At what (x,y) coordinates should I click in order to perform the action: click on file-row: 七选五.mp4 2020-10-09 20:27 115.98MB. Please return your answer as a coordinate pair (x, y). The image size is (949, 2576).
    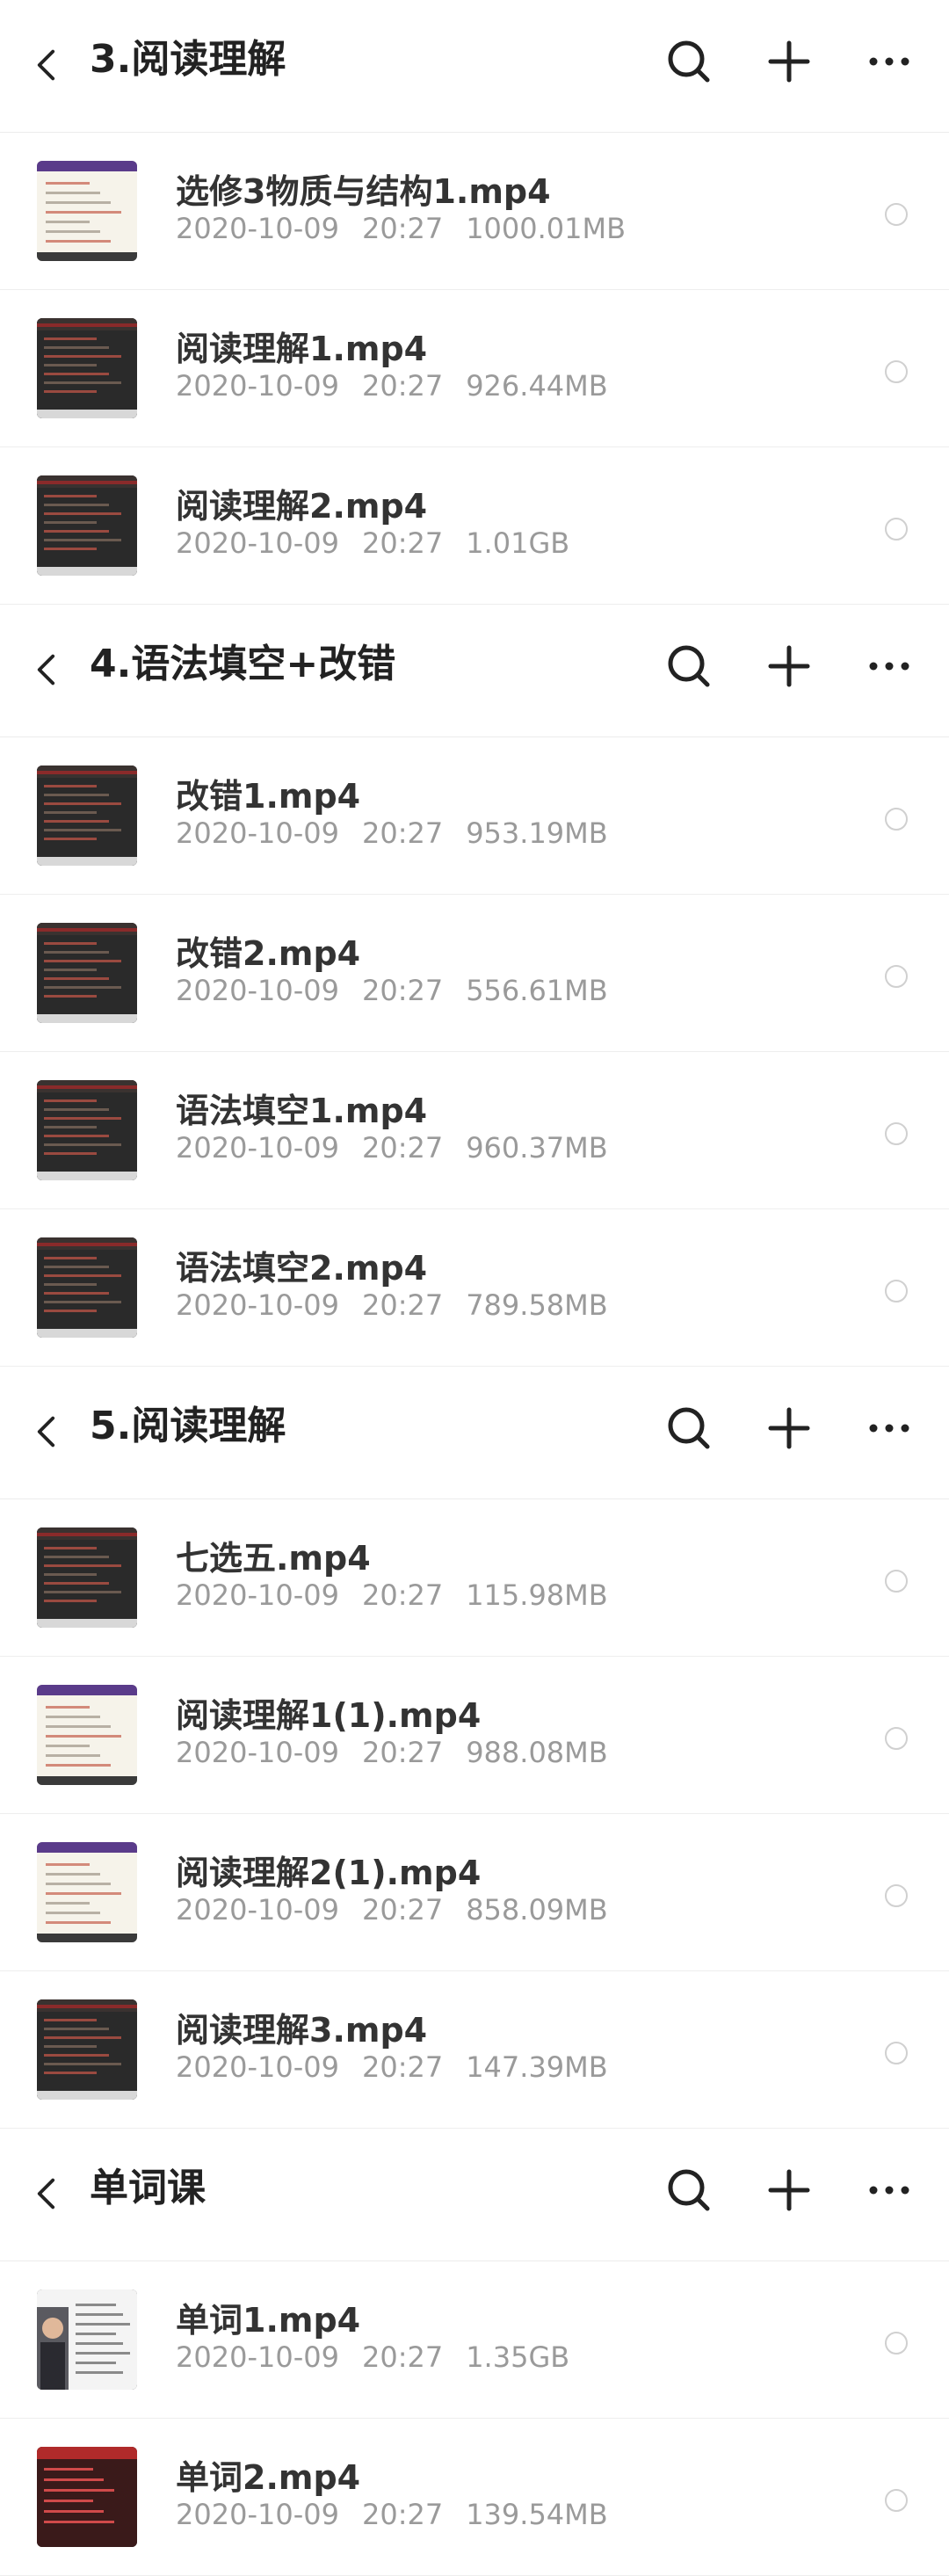
    Looking at the image, I should click on (474, 1578).